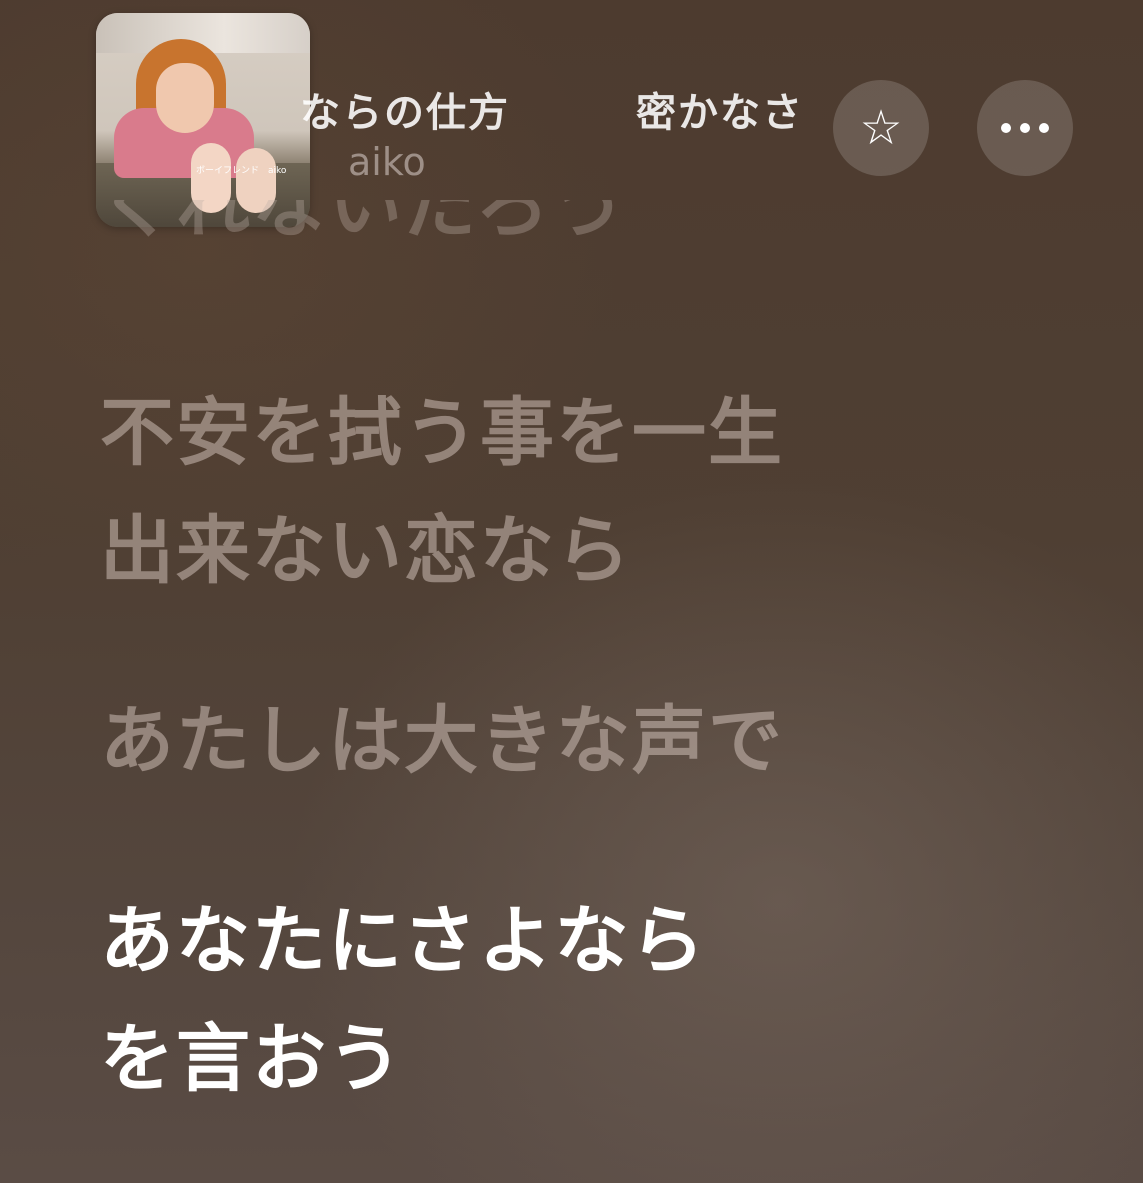 The image size is (1143, 1183). I want to click on lyric-line: 出来ない恋なら, so click(366, 551).